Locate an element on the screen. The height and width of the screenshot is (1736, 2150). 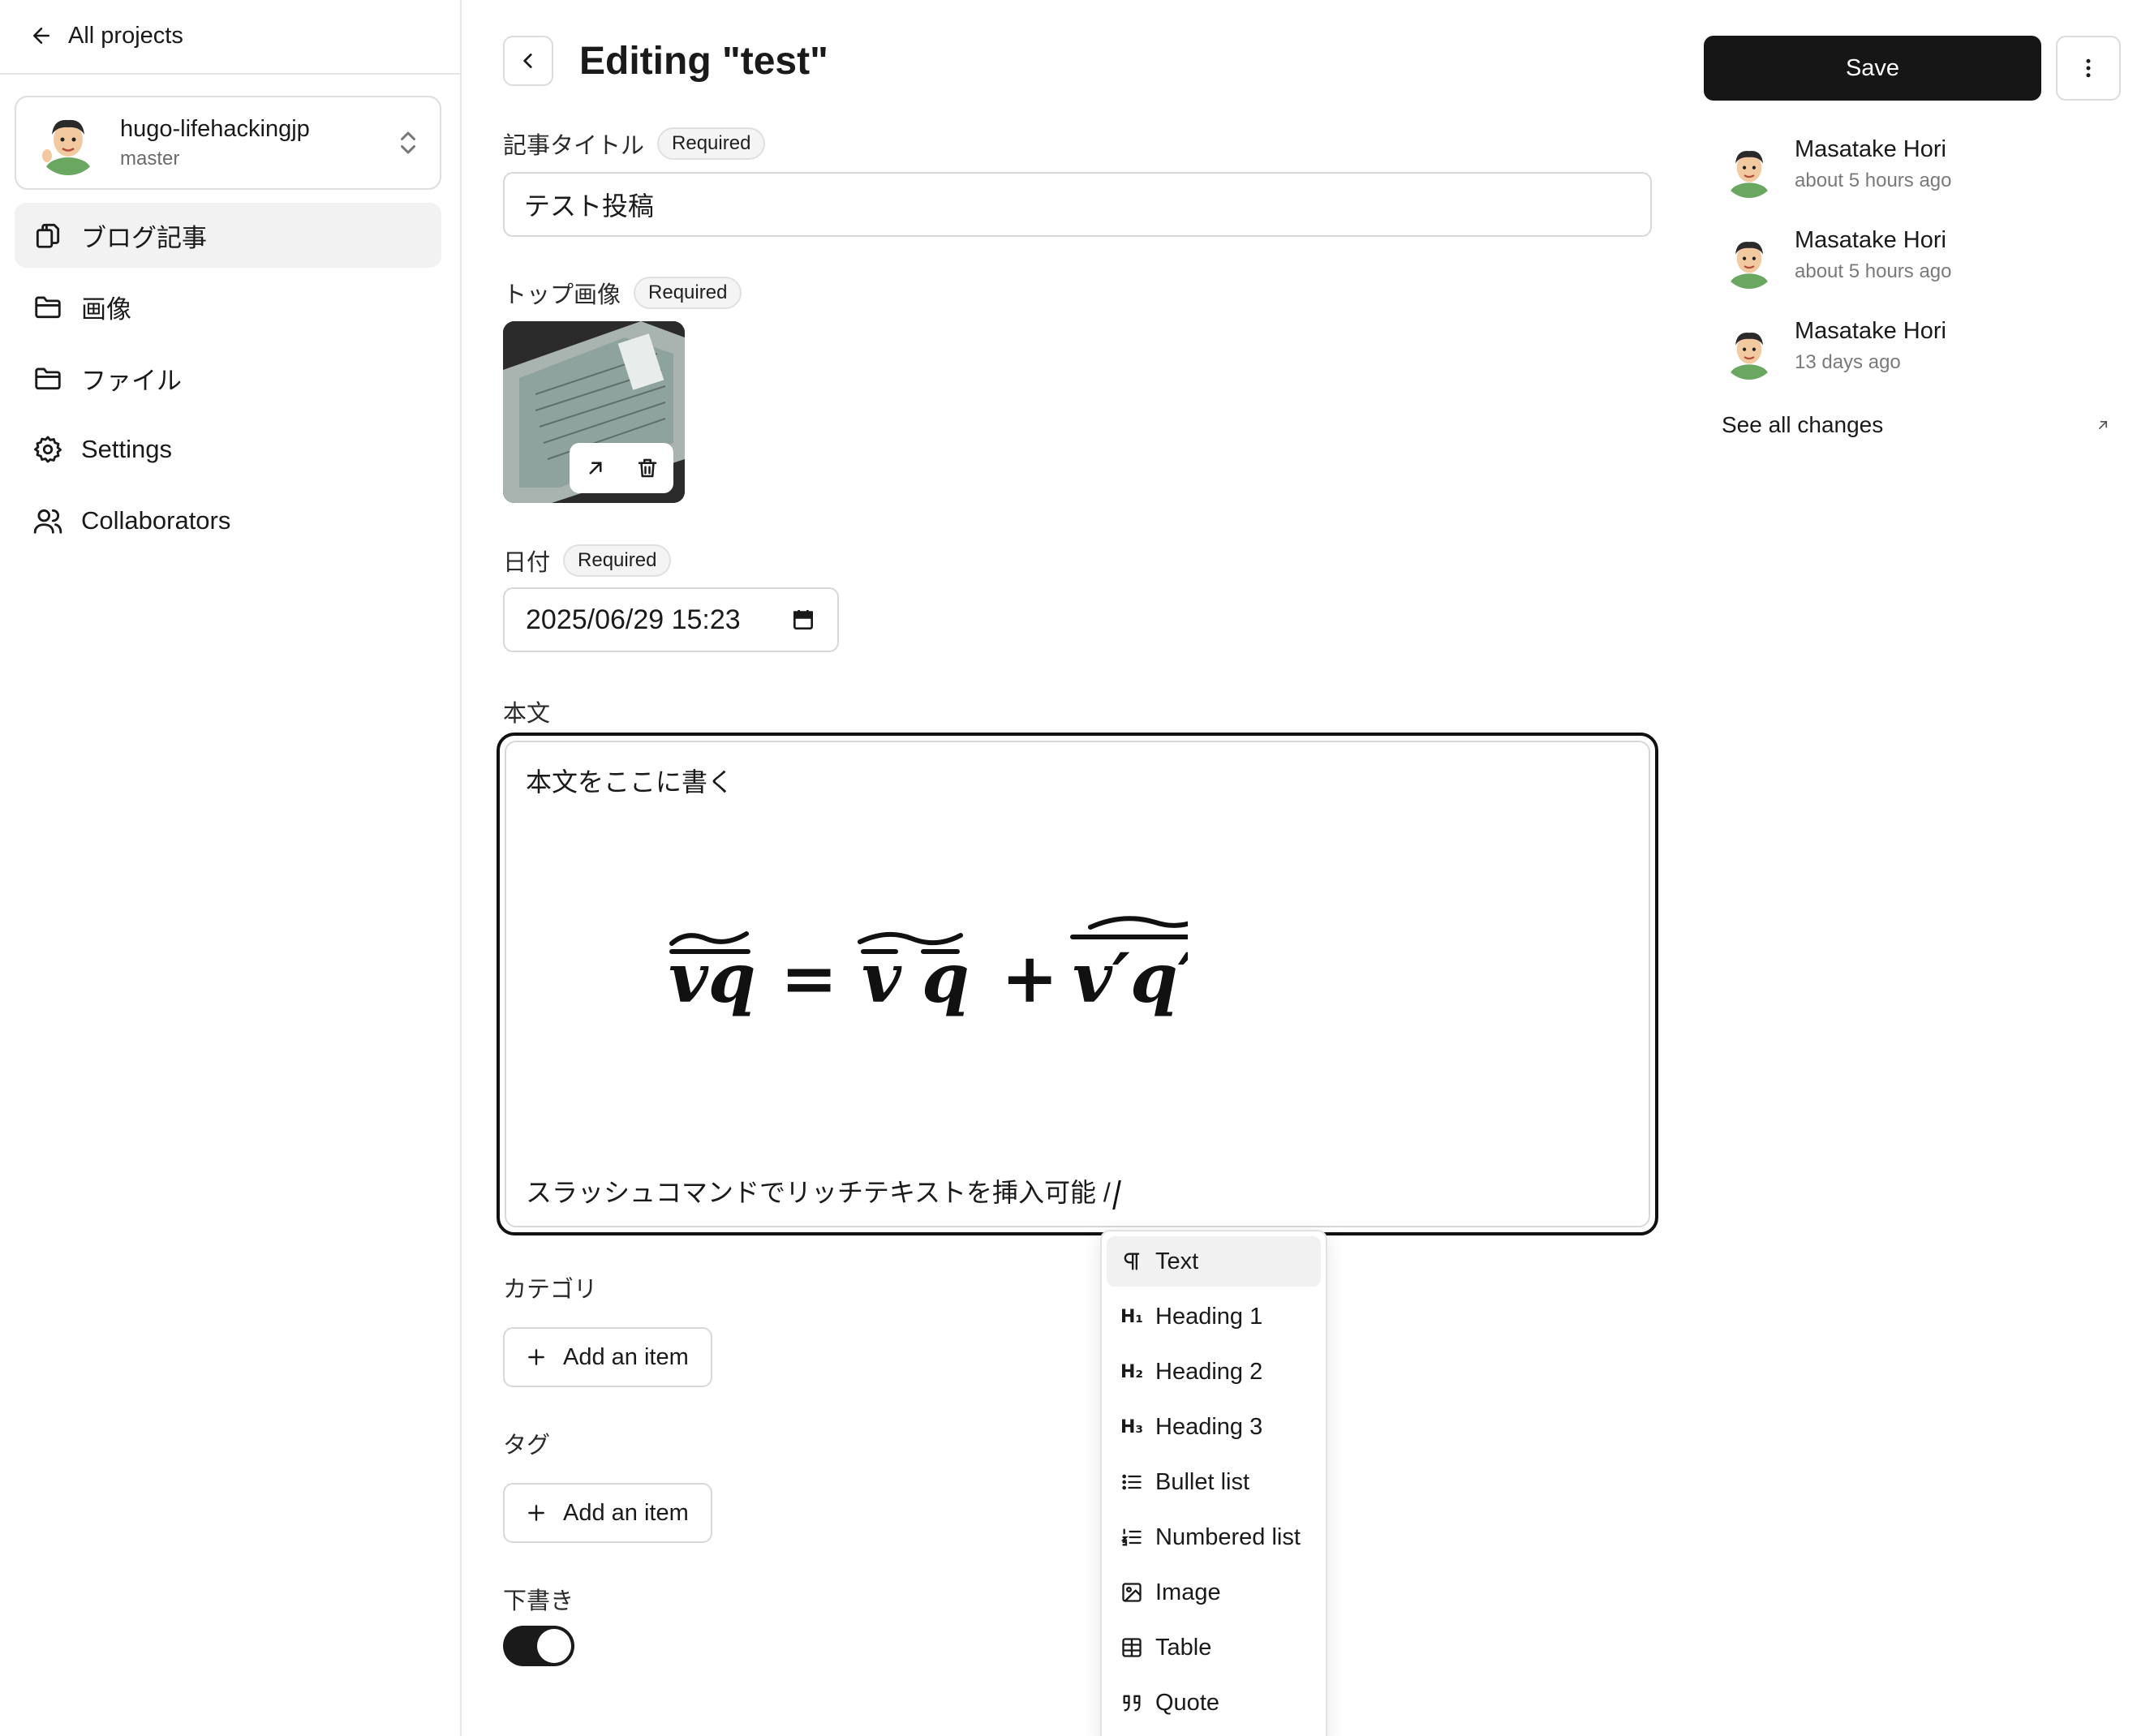
gear-icon is located at coordinates (48, 449).